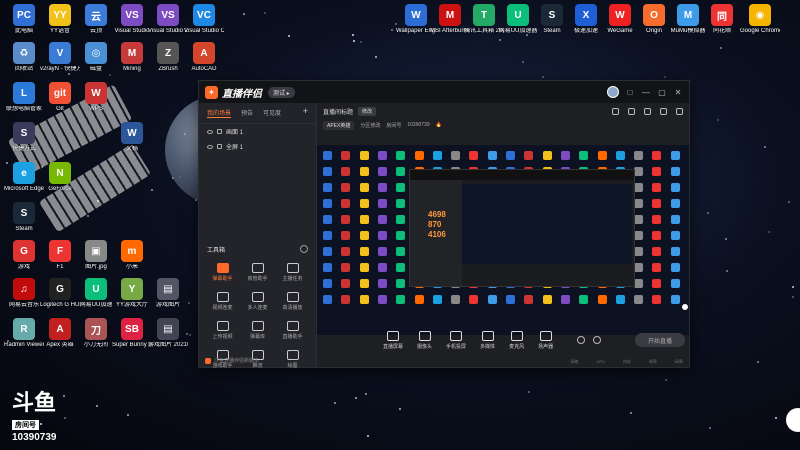 Image resolution: width=800 pixels, height=450 pixels. What do you see at coordinates (96, 333) in the screenshot?
I see `desktop-icon-xiaoqi: 刀小刀无间` at bounding box center [96, 333].